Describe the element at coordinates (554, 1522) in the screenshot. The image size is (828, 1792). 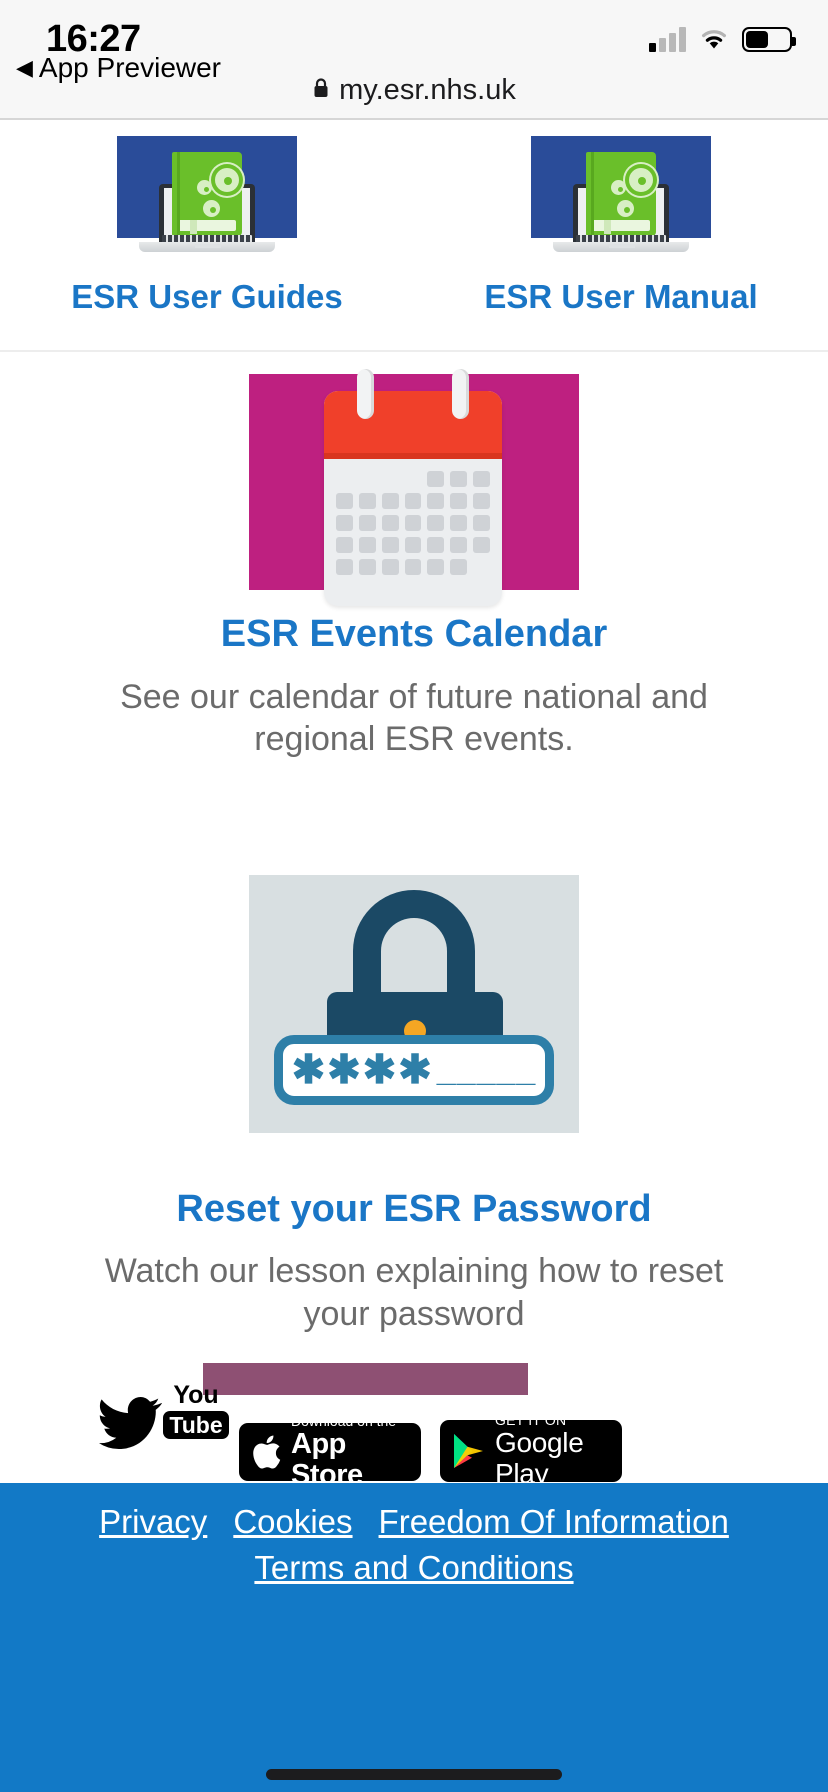
I see `footer-link-freedom-of-information: Freedom Of Information` at that location.